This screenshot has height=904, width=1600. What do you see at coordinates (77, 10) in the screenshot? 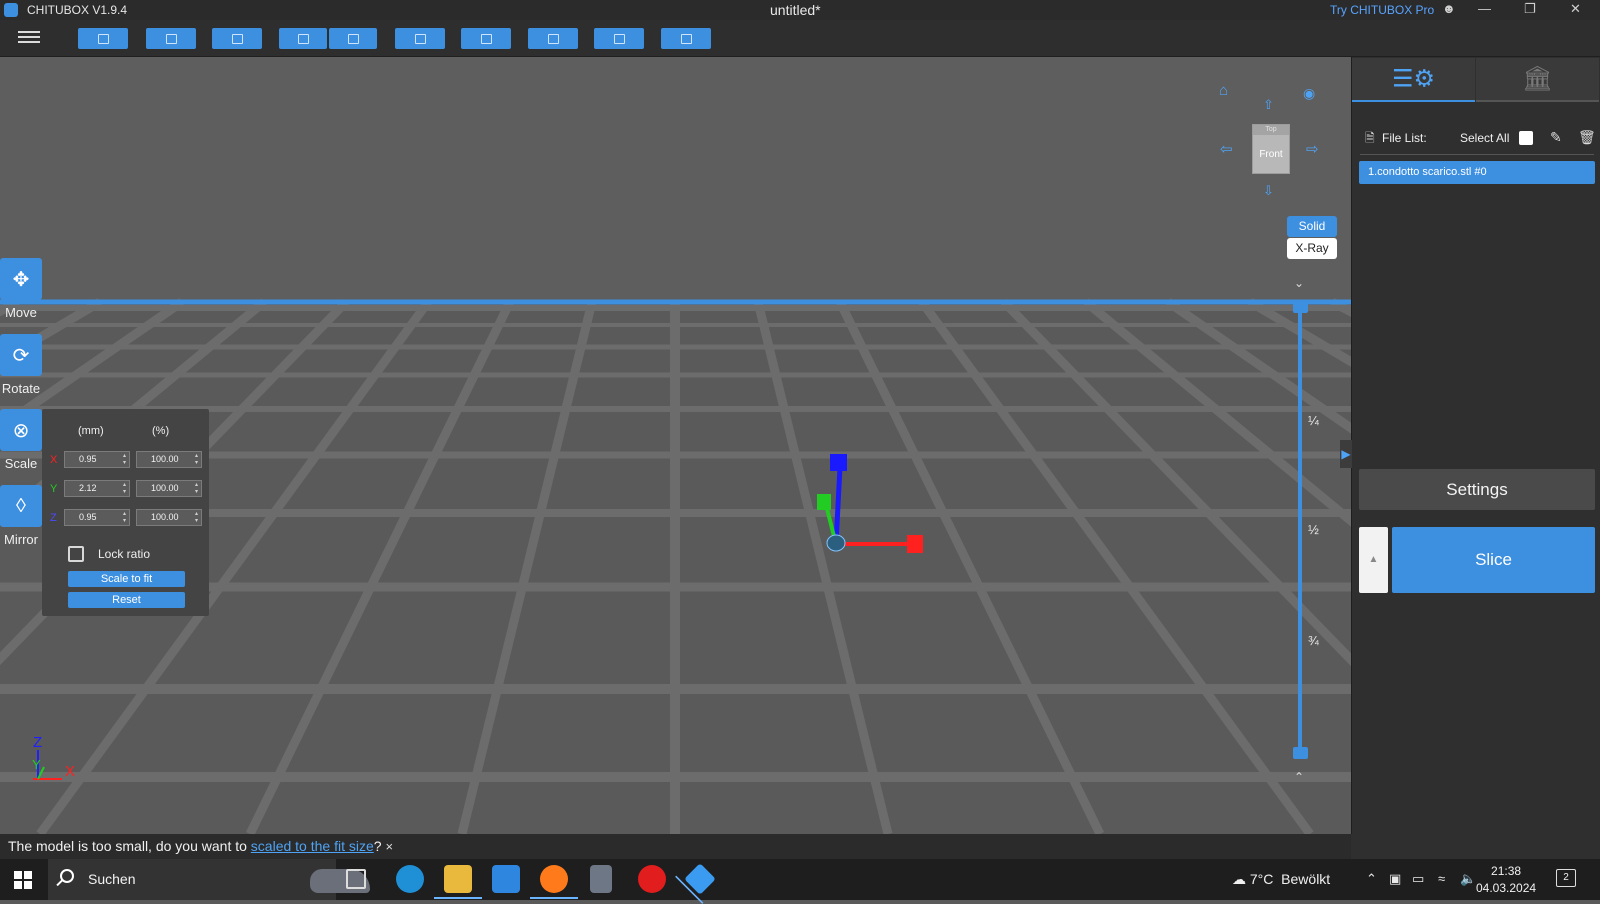
I see `app-title: CHITUBOX V1.9.4` at bounding box center [77, 10].